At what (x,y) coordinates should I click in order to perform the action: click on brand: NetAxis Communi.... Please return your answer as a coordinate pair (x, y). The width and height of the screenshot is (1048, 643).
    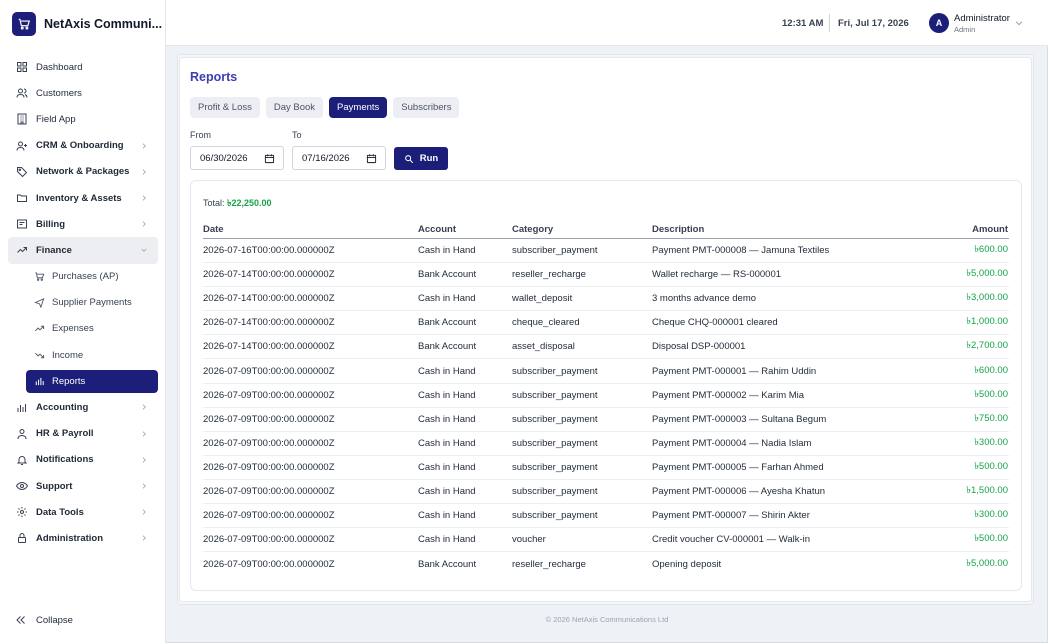
    Looking at the image, I should click on (87, 24).